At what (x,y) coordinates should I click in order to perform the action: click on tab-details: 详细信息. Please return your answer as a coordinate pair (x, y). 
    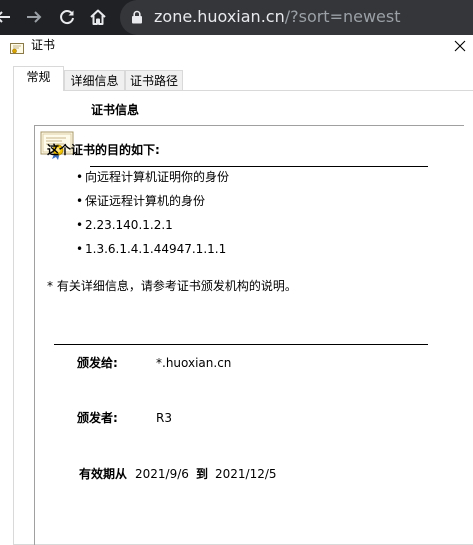
    Looking at the image, I should click on (94, 80).